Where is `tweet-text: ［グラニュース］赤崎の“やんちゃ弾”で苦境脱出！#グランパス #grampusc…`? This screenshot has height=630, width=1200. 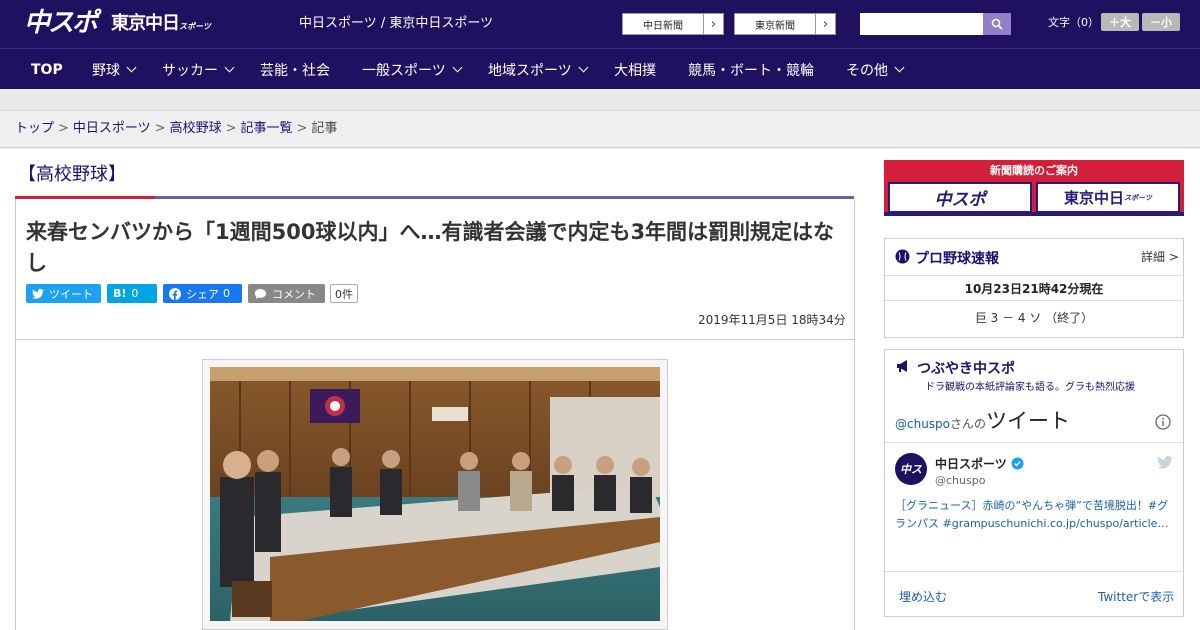 tweet-text: ［グラニュース］赤崎の“やんちゃ弾”で苦境脱出！#グランパス #grampusc… is located at coordinates (1035, 515).